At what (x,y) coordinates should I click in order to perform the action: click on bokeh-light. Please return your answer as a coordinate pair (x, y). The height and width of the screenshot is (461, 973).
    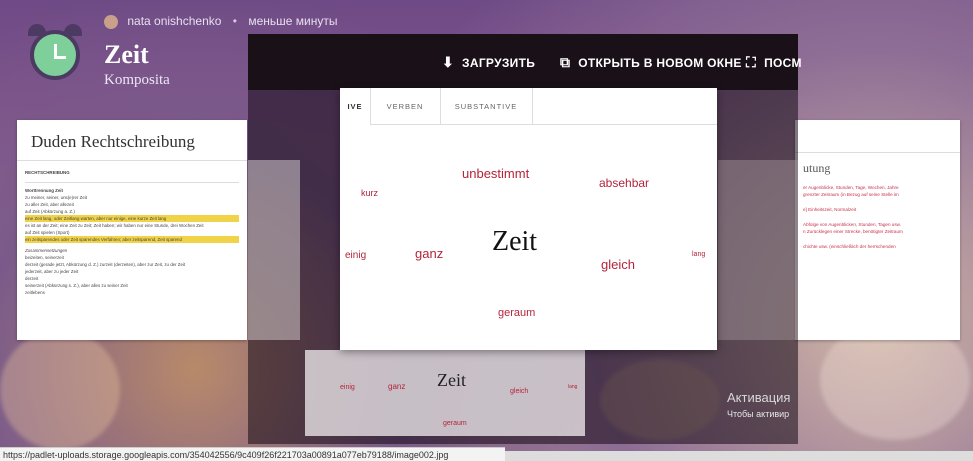
    Looking at the image, I should click on (60, 390).